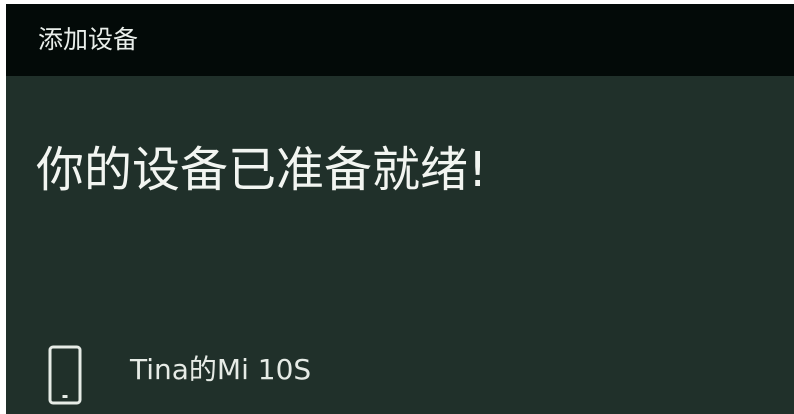 This screenshot has width=794, height=414. What do you see at coordinates (66, 376) in the screenshot?
I see `phone-icon` at bounding box center [66, 376].